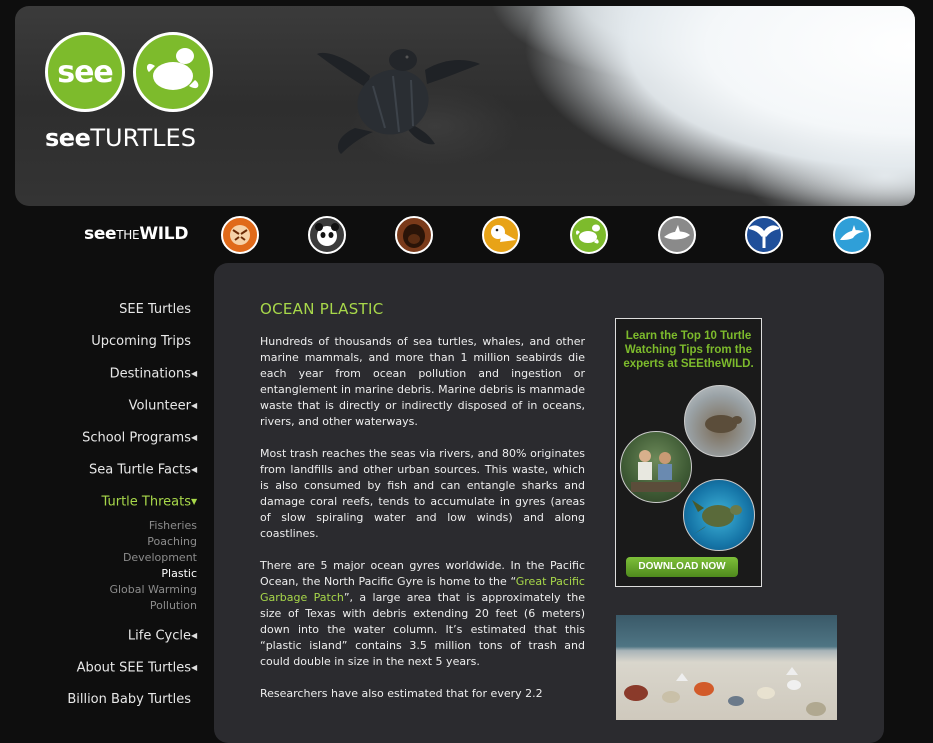 The image size is (933, 743). I want to click on nav-item-about: About SEE Turtles◀, so click(99, 674).